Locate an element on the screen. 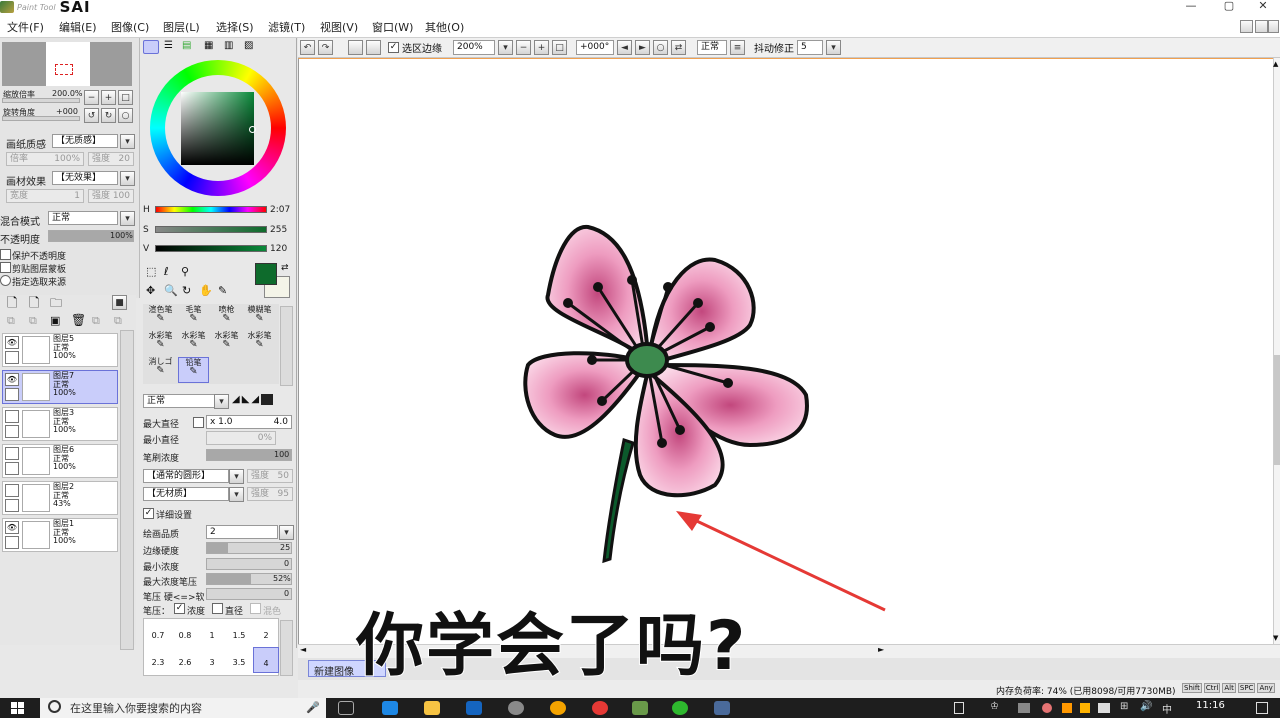 This screenshot has height=718, width=1280. nav-rotate-reset-button: ○ is located at coordinates (125, 115).